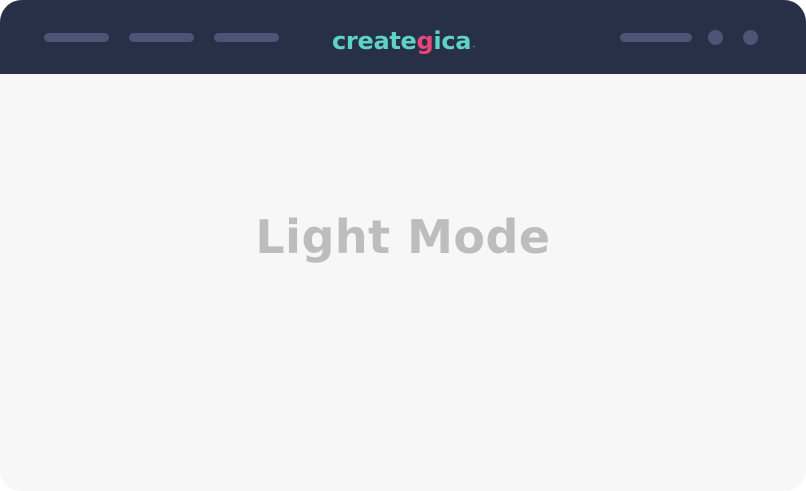  I want to click on logo-text-part2: ica, so click(452, 41).